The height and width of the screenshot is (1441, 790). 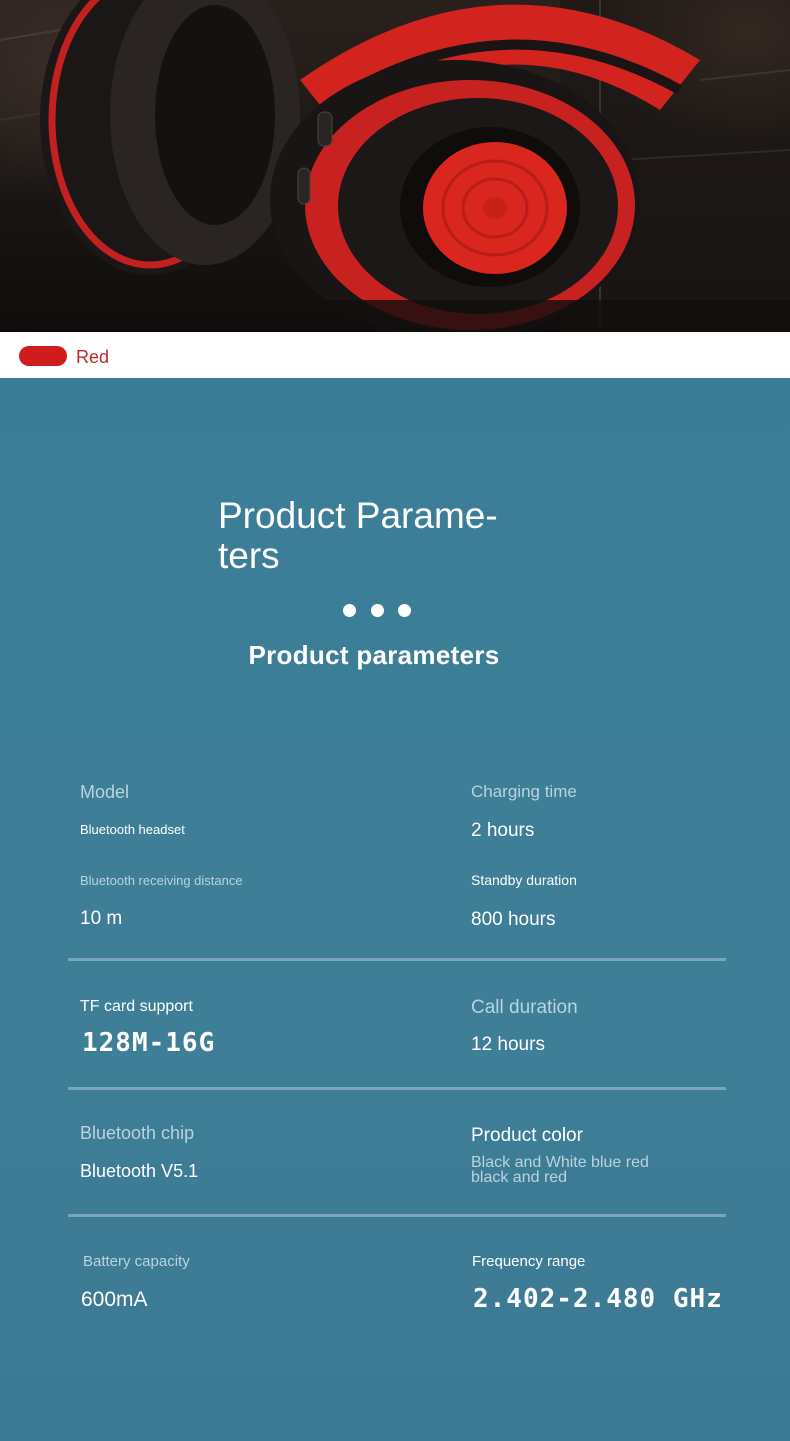 I want to click on red-color-swatch, so click(x=43, y=356).